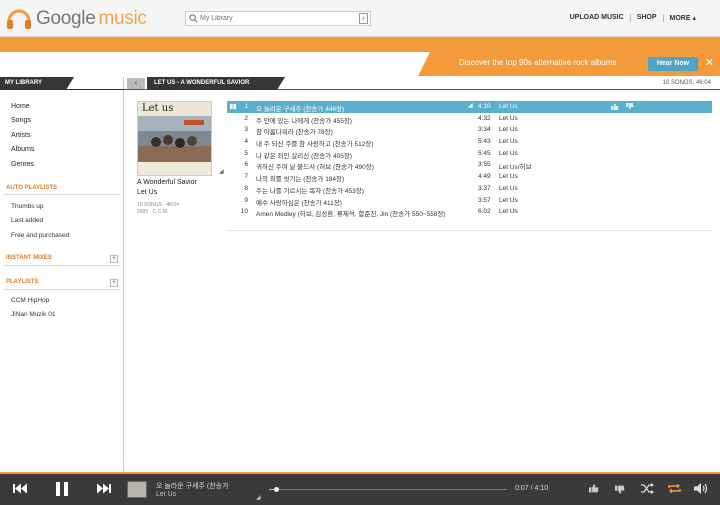 The height and width of the screenshot is (505, 720). What do you see at coordinates (20, 135) in the screenshot?
I see `sidebar-item-artists: Artists` at bounding box center [20, 135].